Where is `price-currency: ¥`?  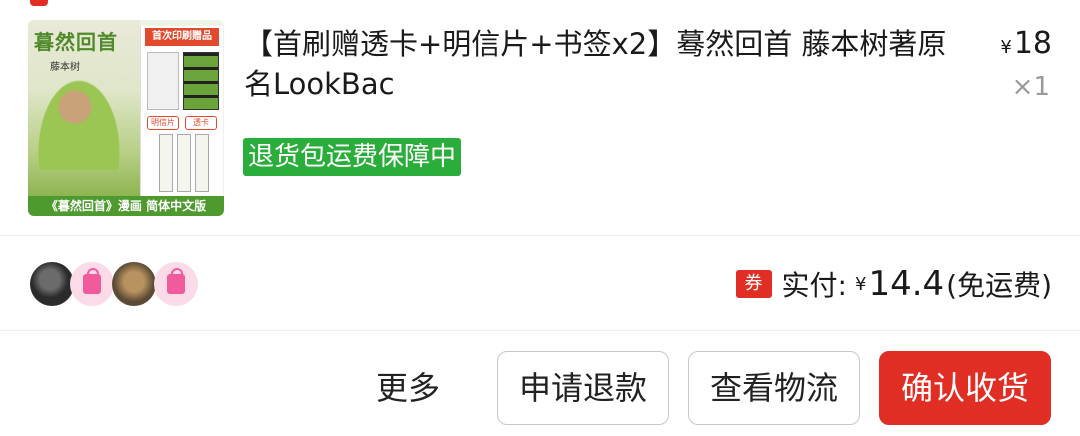
price-currency: ¥ is located at coordinates (1006, 47).